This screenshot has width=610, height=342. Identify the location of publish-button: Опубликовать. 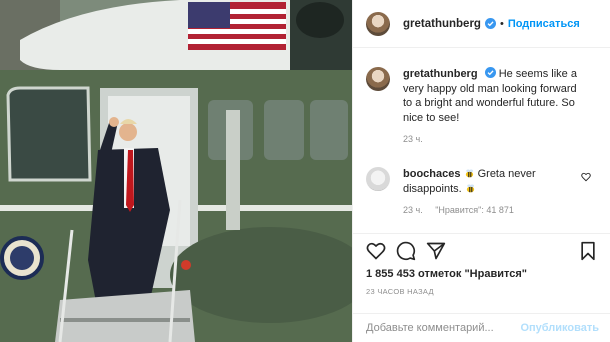
(559, 328).